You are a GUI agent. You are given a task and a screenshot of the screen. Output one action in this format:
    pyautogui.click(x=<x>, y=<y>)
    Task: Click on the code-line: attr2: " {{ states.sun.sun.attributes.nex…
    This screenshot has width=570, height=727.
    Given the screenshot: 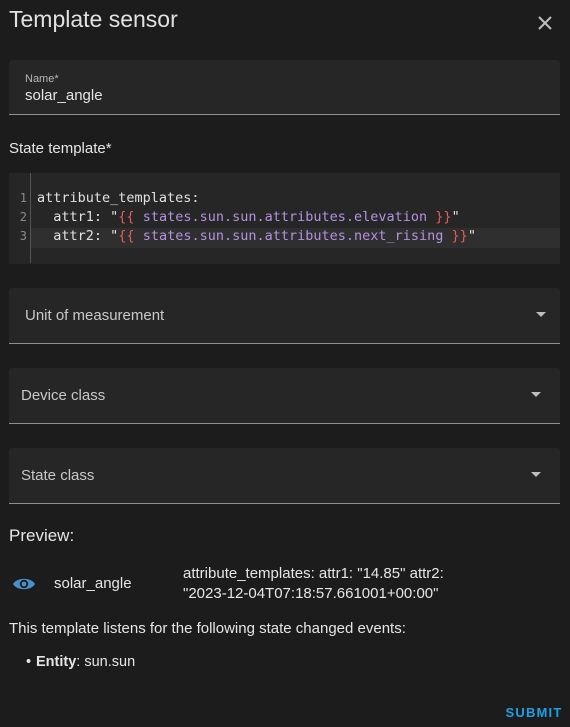 What is the action you would take?
    pyautogui.click(x=256, y=236)
    